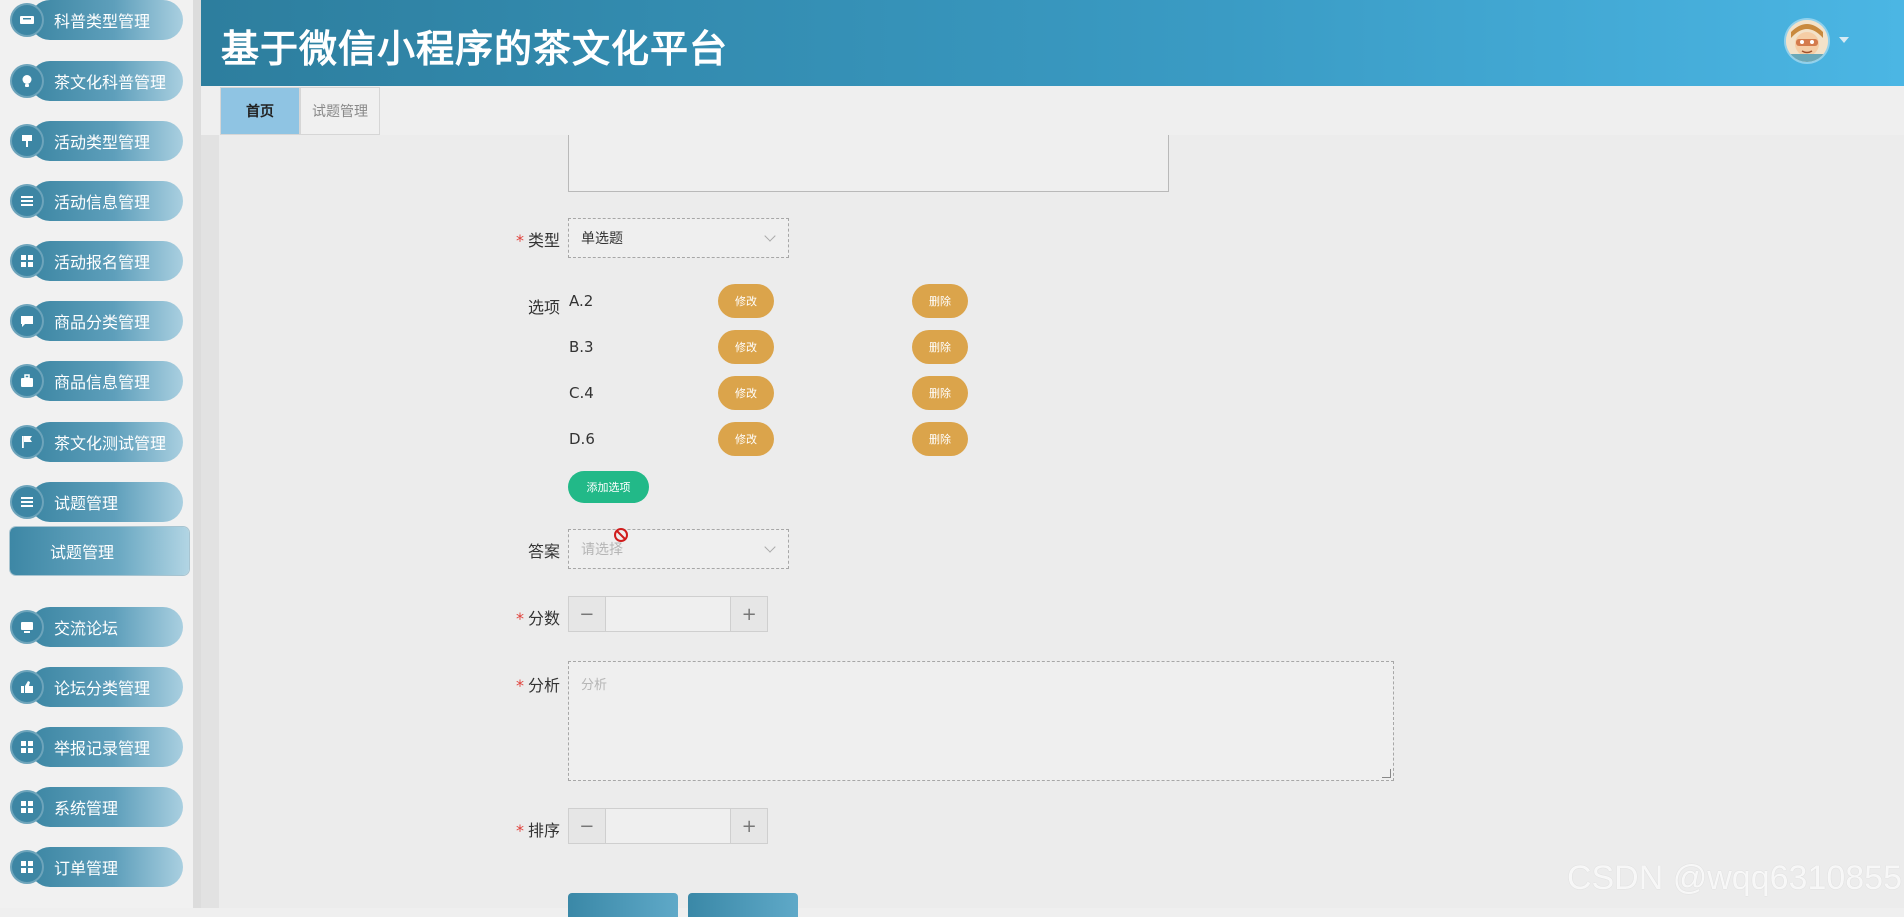 Image resolution: width=1904 pixels, height=917 pixels. I want to click on resize-grip-icon, so click(1386, 773).